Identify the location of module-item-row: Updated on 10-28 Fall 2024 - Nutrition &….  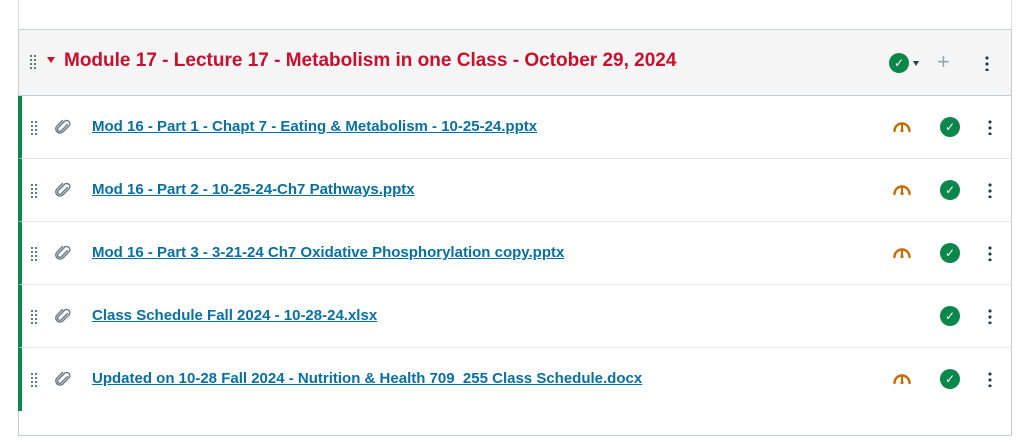
(514, 379).